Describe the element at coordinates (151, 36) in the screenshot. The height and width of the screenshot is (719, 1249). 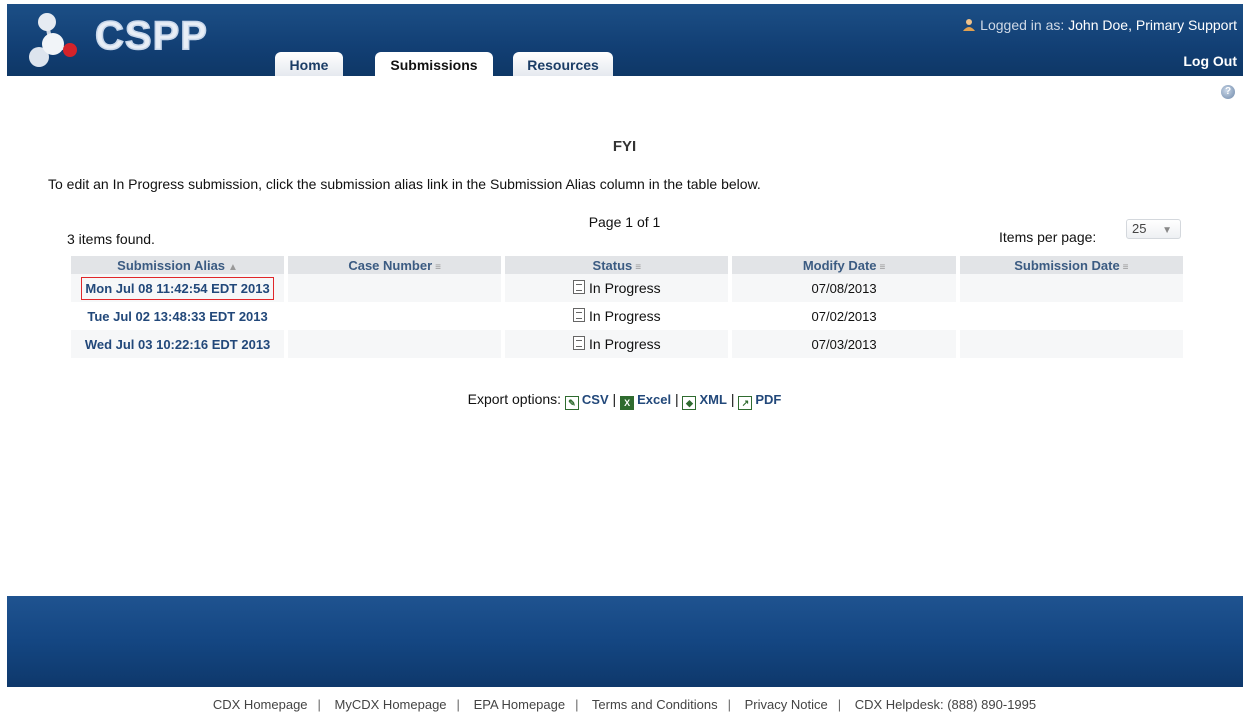
I see `logo-text: CSPP` at that location.